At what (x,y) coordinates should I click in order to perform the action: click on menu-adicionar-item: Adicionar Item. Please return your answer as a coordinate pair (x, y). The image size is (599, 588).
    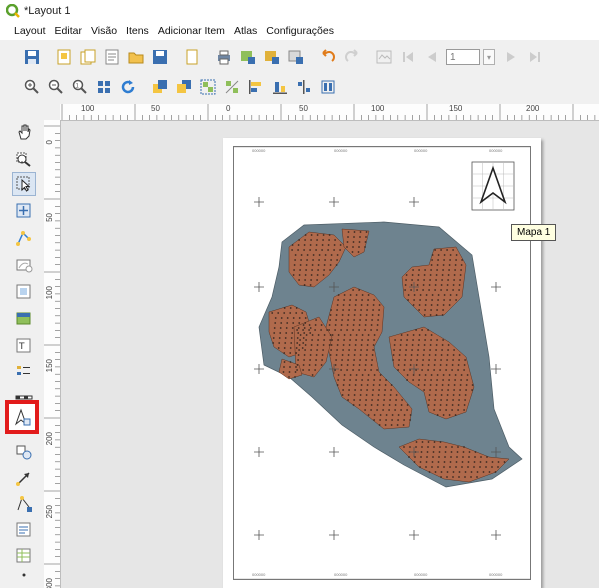
    Looking at the image, I should click on (191, 31).